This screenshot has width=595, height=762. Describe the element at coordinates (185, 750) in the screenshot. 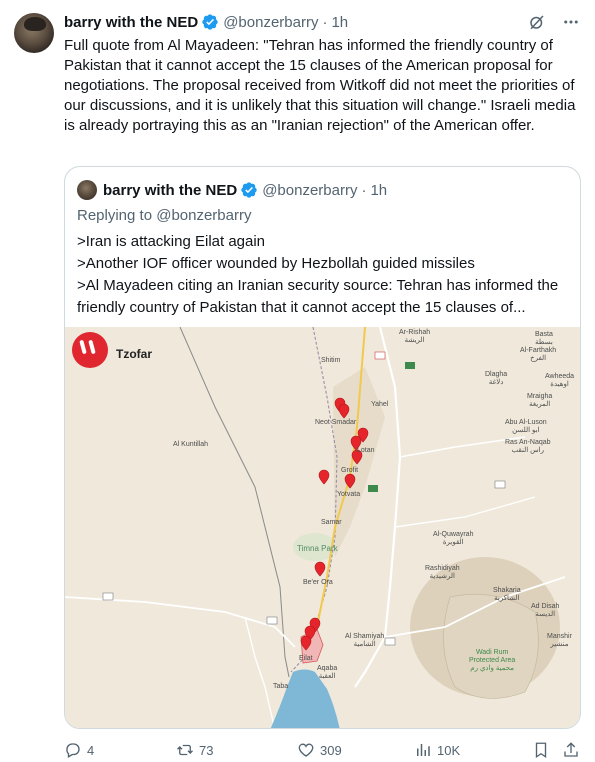

I see `repost-icon` at that location.